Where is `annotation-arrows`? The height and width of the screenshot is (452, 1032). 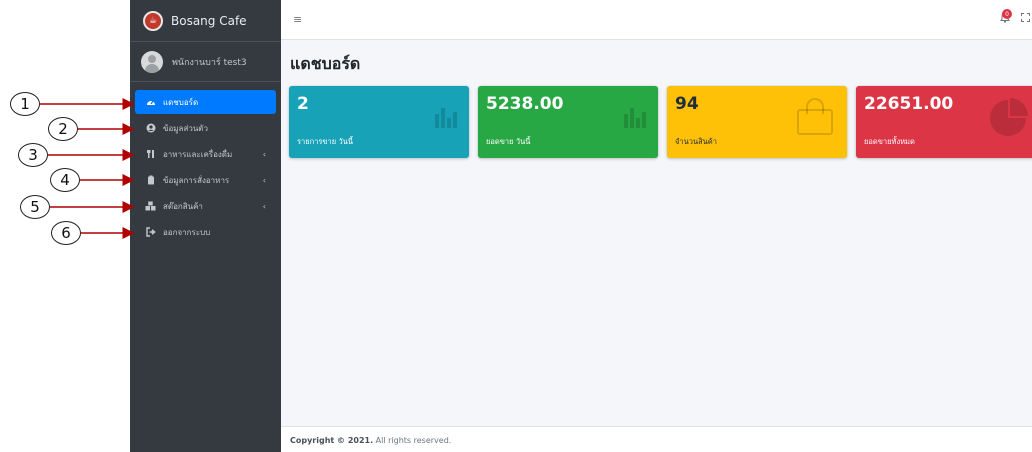
annotation-arrows is located at coordinates (87, 168).